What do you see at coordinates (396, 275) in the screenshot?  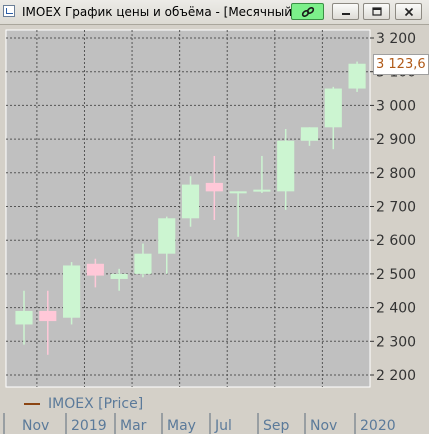 I see `y-tick-label: 2 500` at bounding box center [396, 275].